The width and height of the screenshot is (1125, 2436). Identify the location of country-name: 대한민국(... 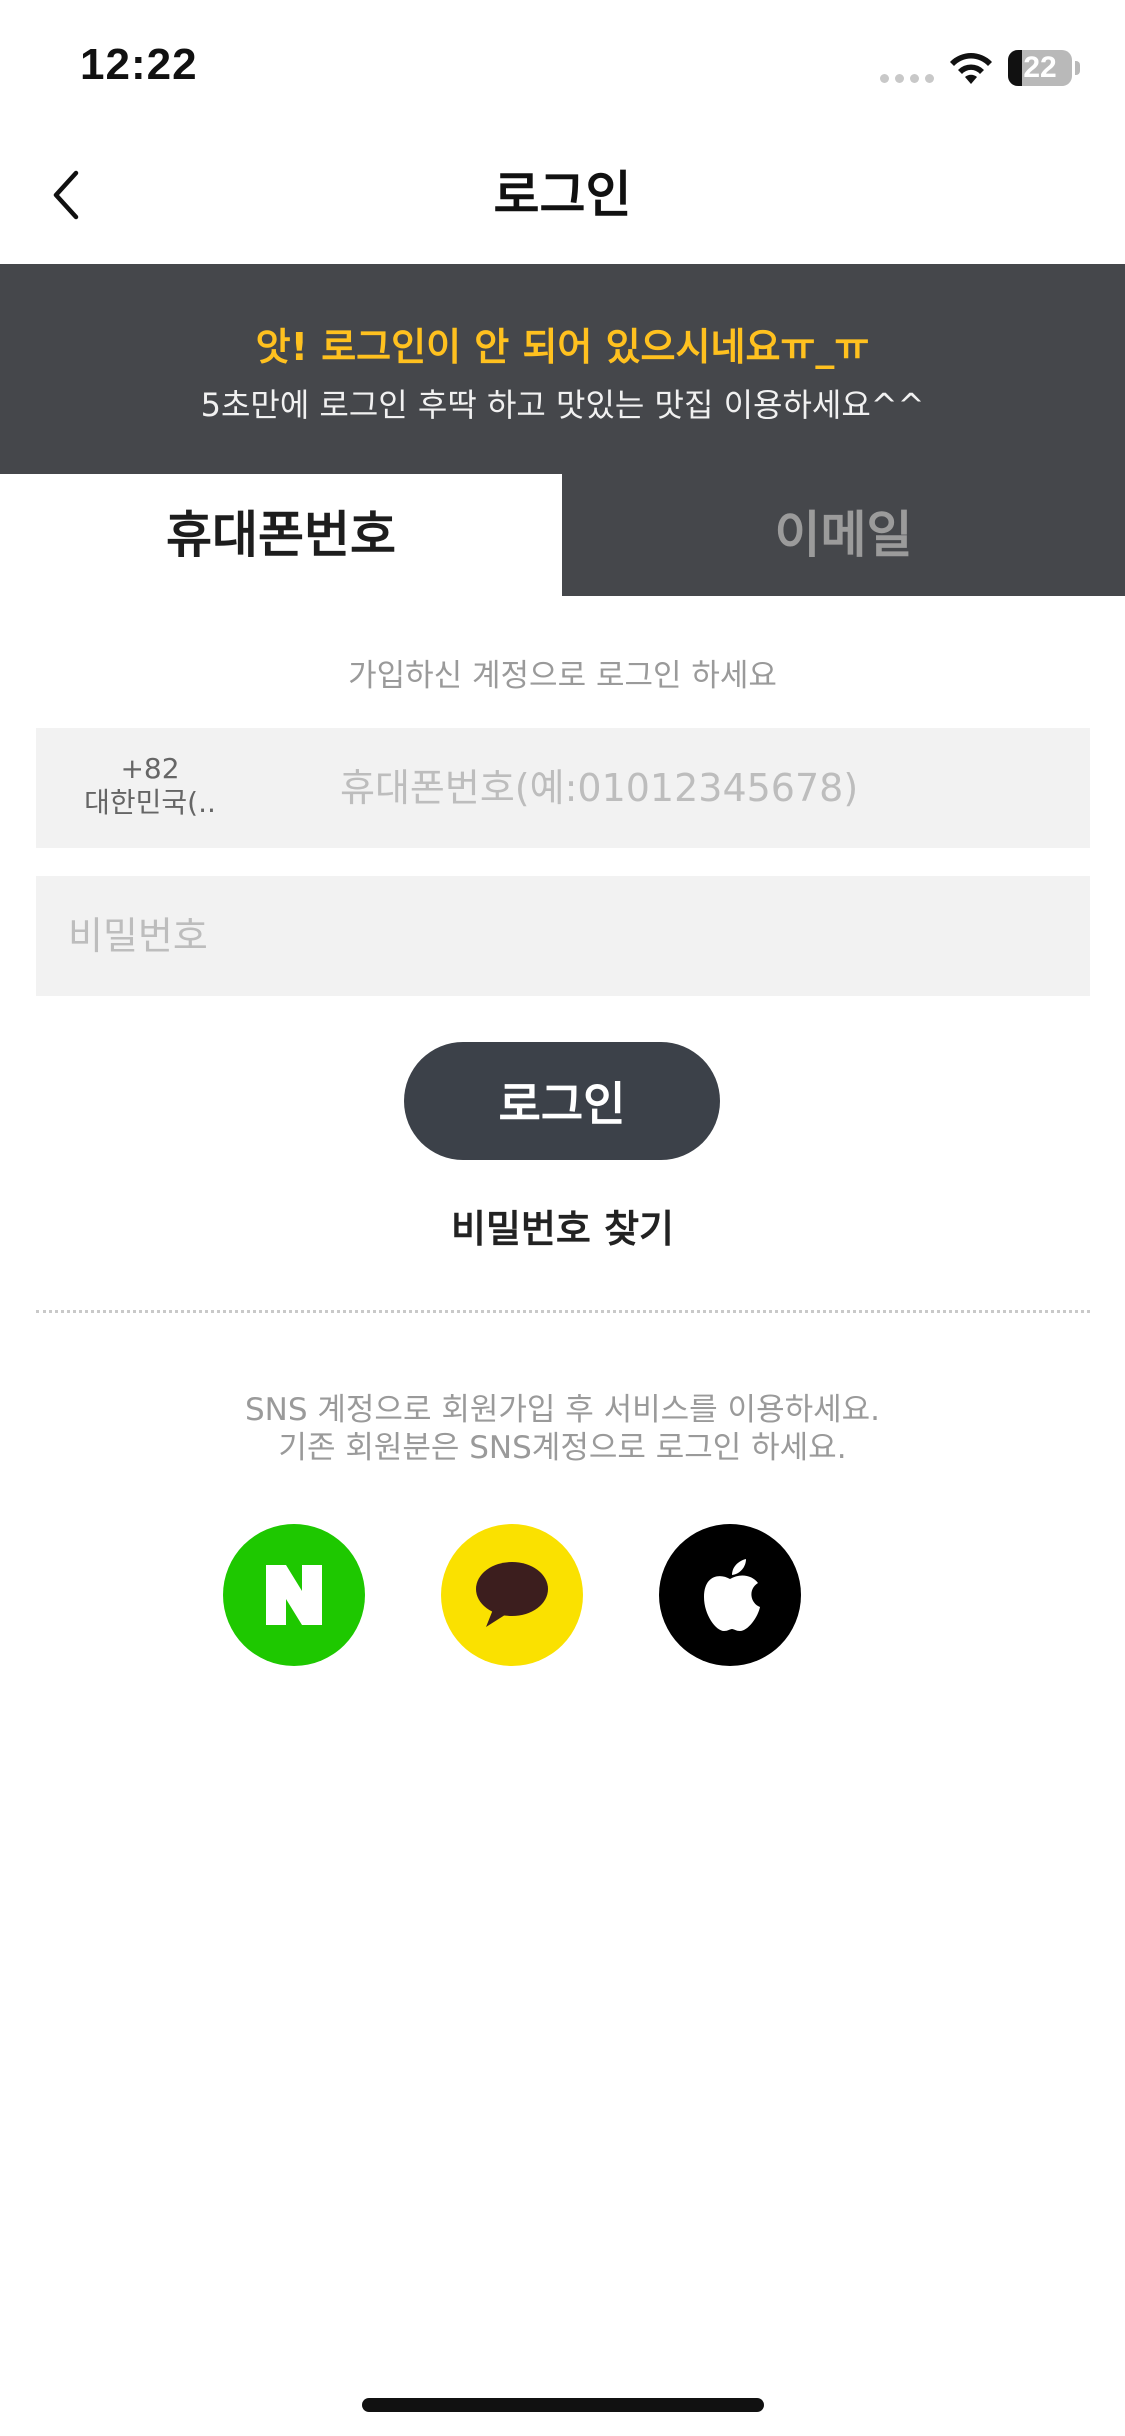
(150, 802).